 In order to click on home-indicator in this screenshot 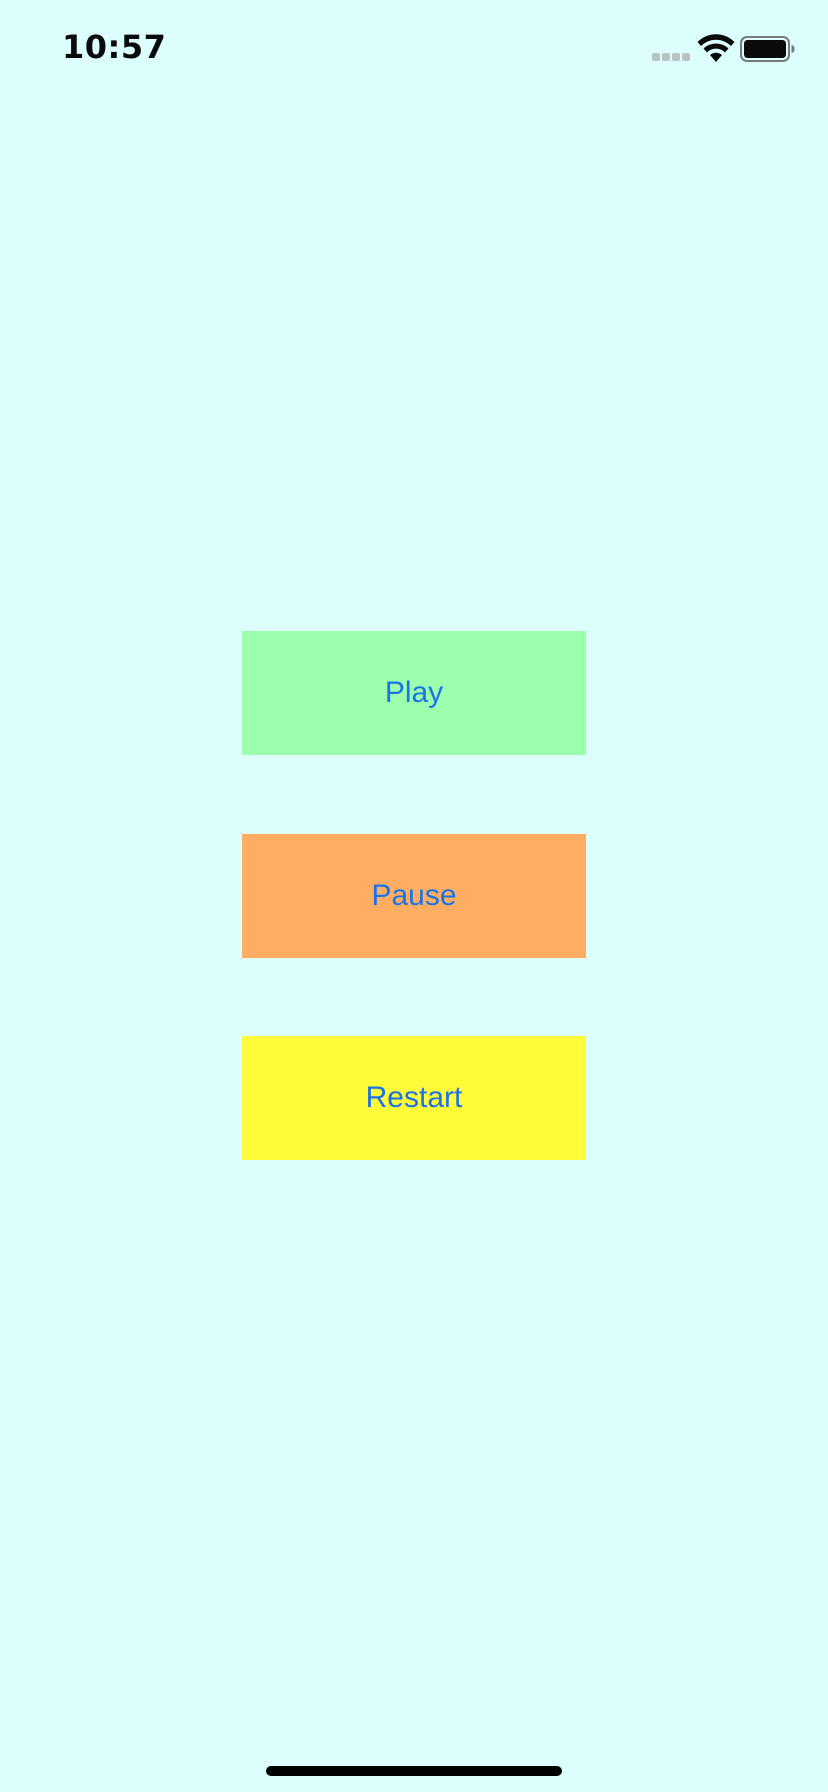, I will do `click(414, 1771)`.